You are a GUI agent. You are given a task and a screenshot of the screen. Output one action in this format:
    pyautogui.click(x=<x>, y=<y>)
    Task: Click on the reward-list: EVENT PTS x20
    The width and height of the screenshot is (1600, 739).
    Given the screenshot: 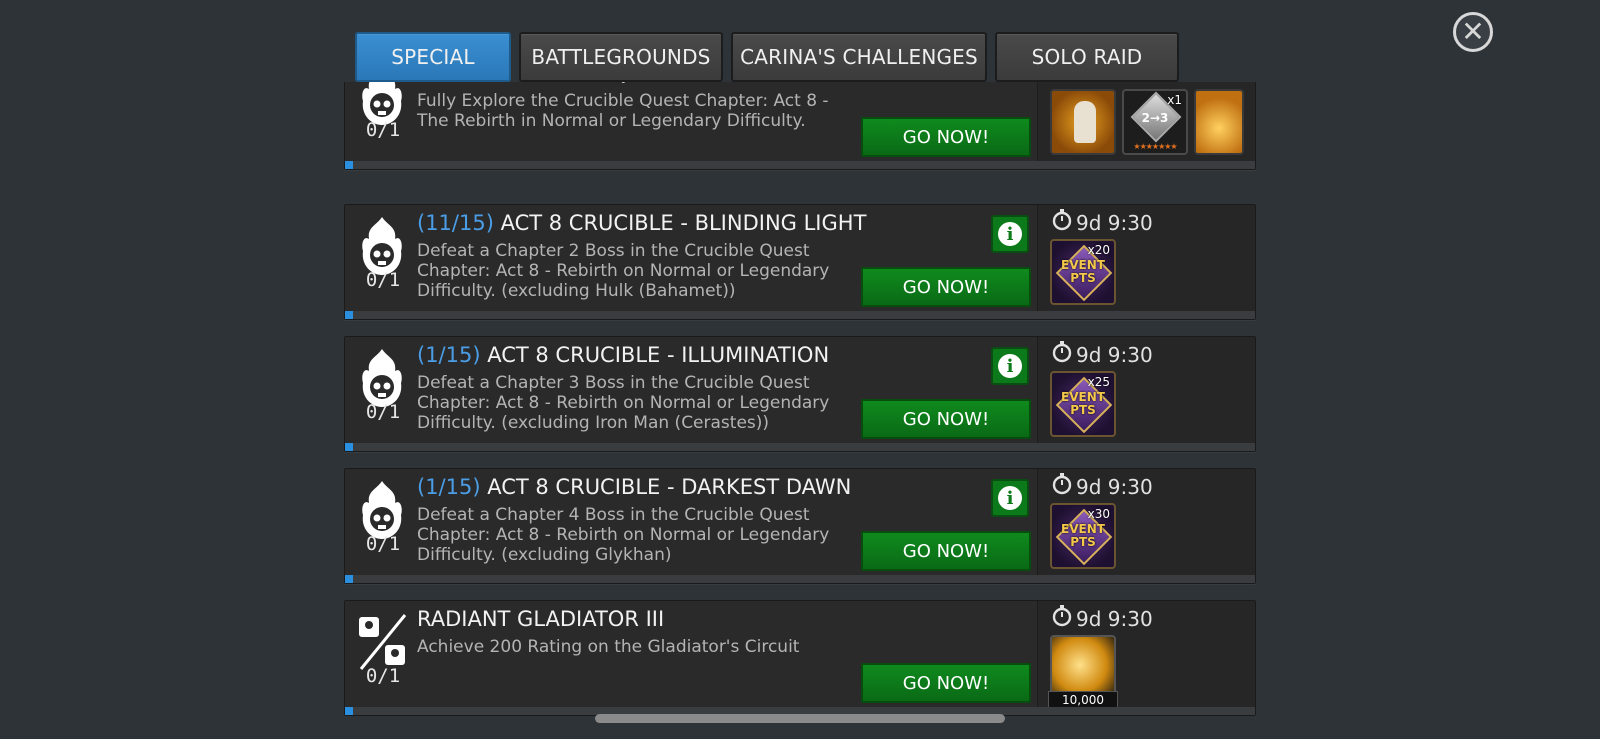 What is the action you would take?
    pyautogui.click(x=1083, y=272)
    